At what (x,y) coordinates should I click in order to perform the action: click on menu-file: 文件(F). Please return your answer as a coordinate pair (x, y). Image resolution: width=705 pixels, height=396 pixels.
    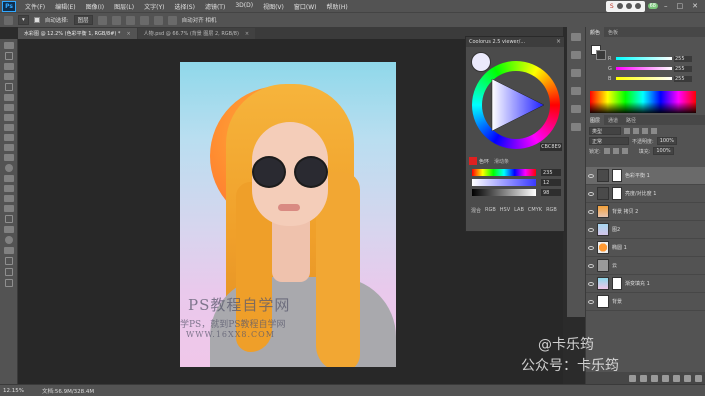
    Looking at the image, I should click on (35, 6).